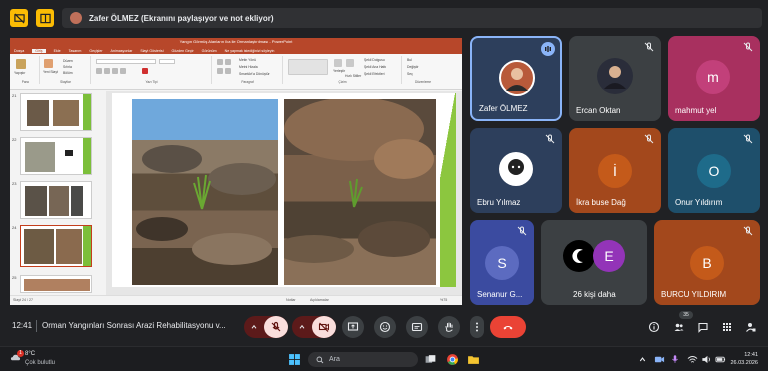 The height and width of the screenshot is (371, 768). What do you see at coordinates (99, 71) in the screenshot?
I see `bold-icon` at bounding box center [99, 71].